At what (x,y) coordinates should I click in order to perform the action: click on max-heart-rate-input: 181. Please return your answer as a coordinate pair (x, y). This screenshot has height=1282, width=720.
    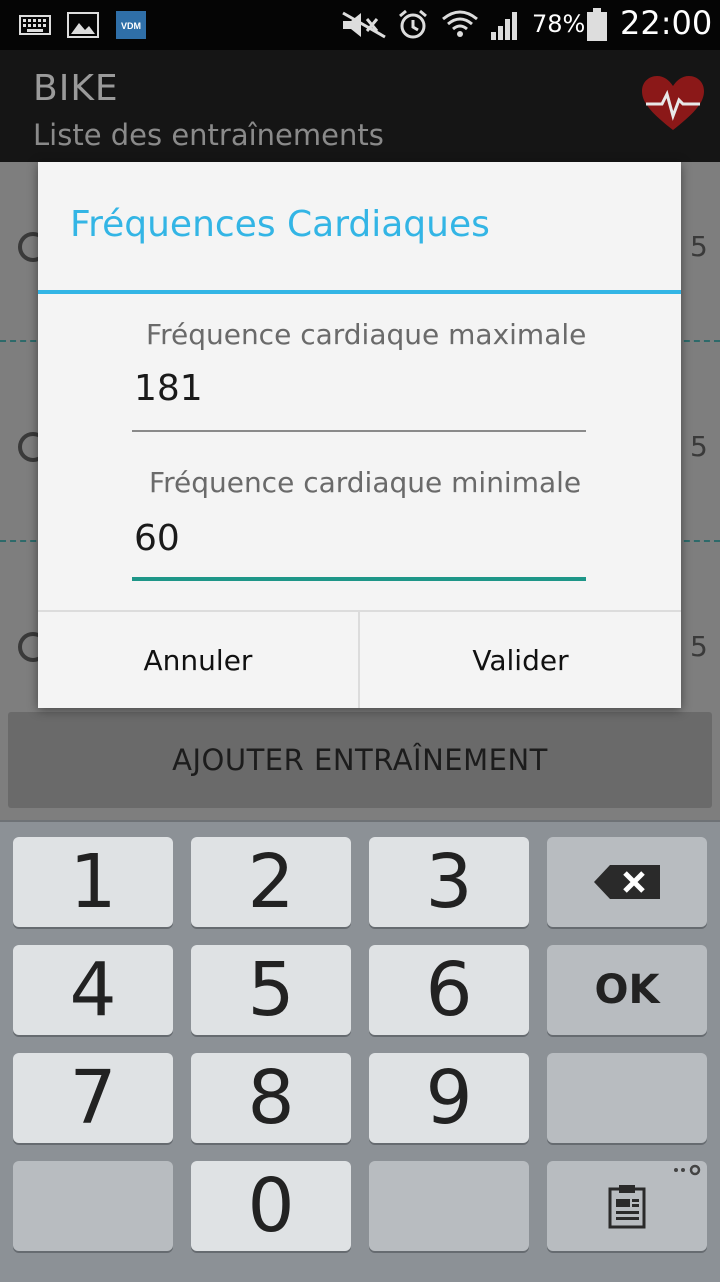
    Looking at the image, I should click on (168, 388).